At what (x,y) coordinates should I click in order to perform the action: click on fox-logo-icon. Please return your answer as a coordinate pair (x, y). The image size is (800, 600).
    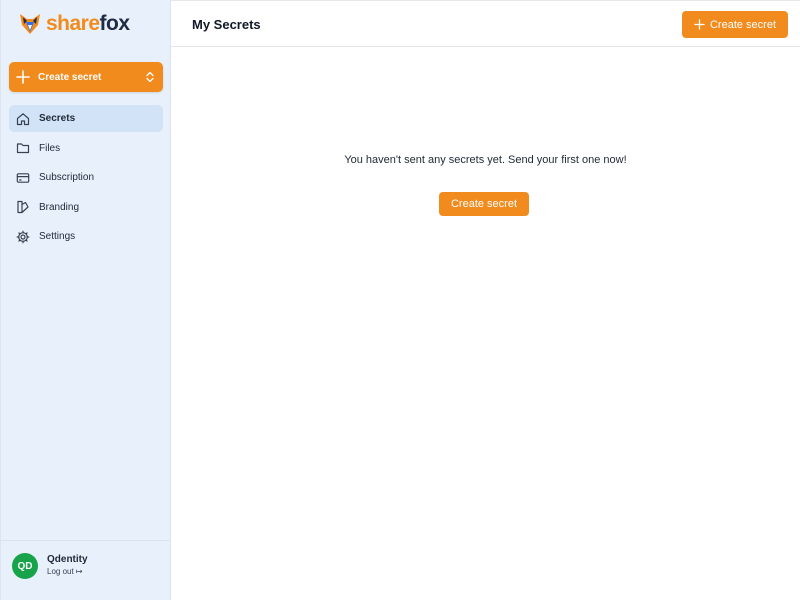
    Looking at the image, I should click on (30, 24).